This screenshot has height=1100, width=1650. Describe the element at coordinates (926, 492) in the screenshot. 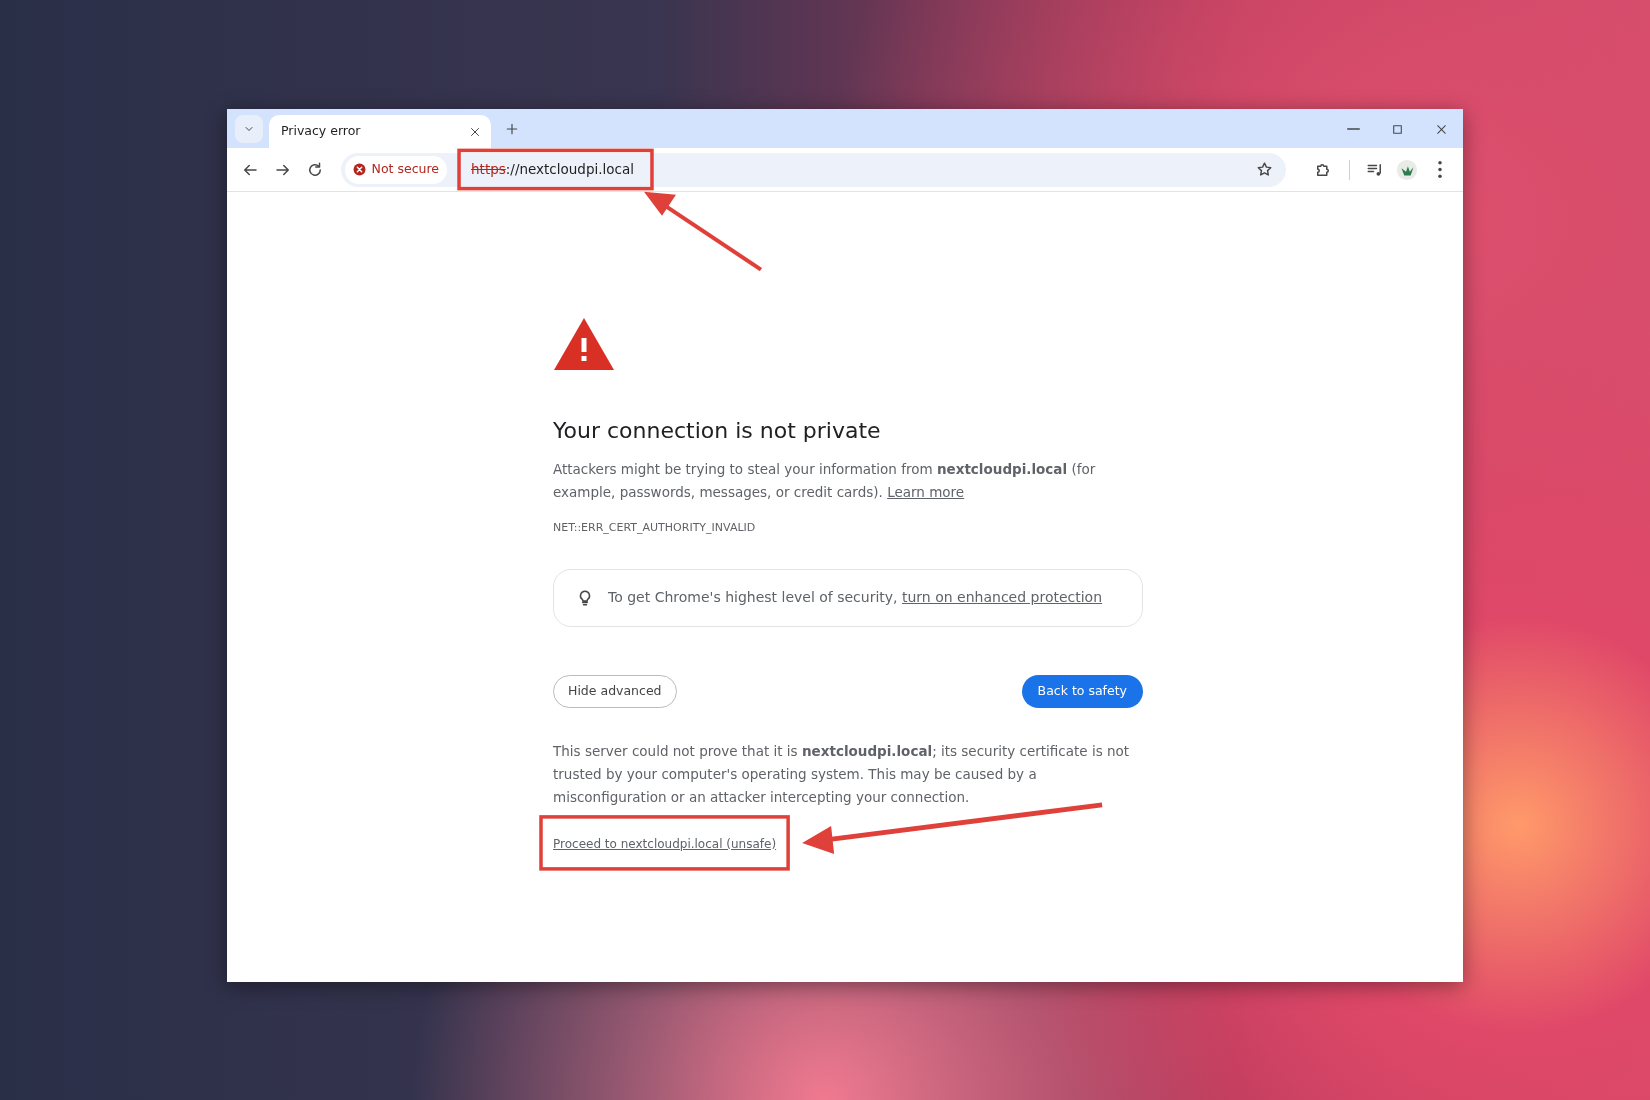

I see `learn-more-link: Learn more` at that location.